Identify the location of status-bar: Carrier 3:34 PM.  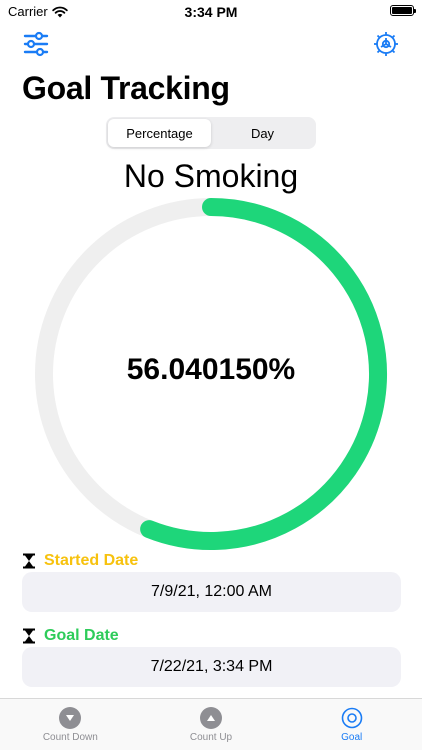
(211, 12).